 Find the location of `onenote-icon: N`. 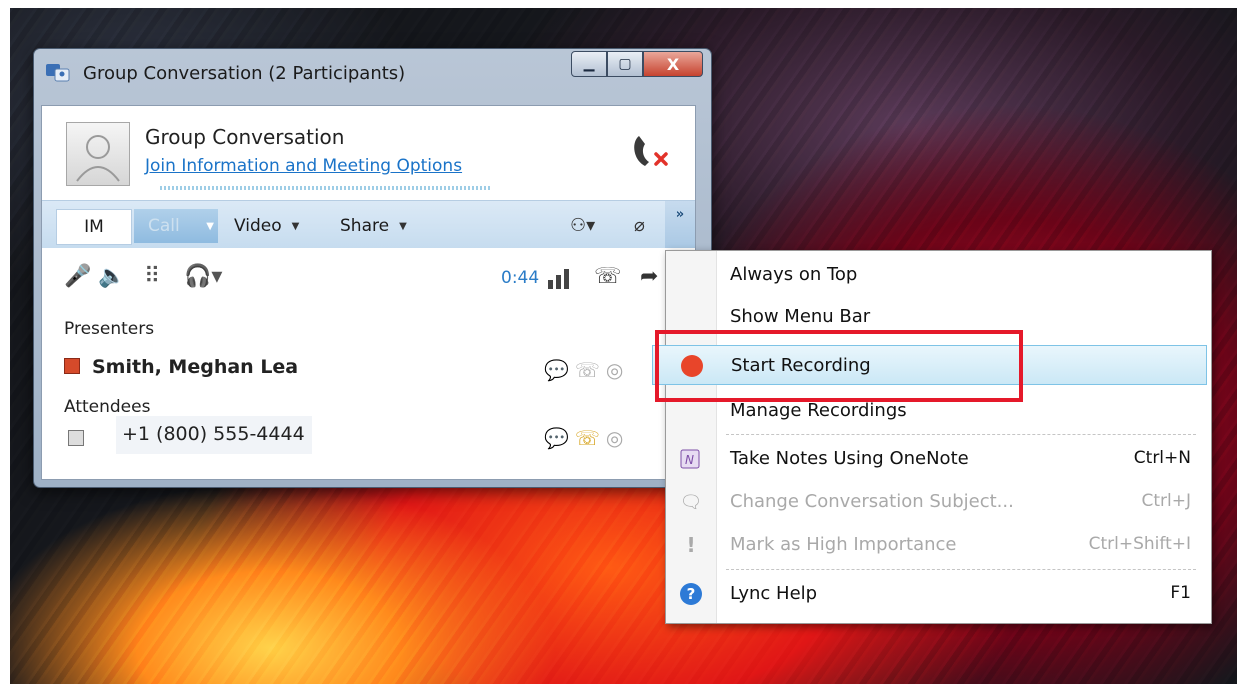

onenote-icon: N is located at coordinates (691, 459).